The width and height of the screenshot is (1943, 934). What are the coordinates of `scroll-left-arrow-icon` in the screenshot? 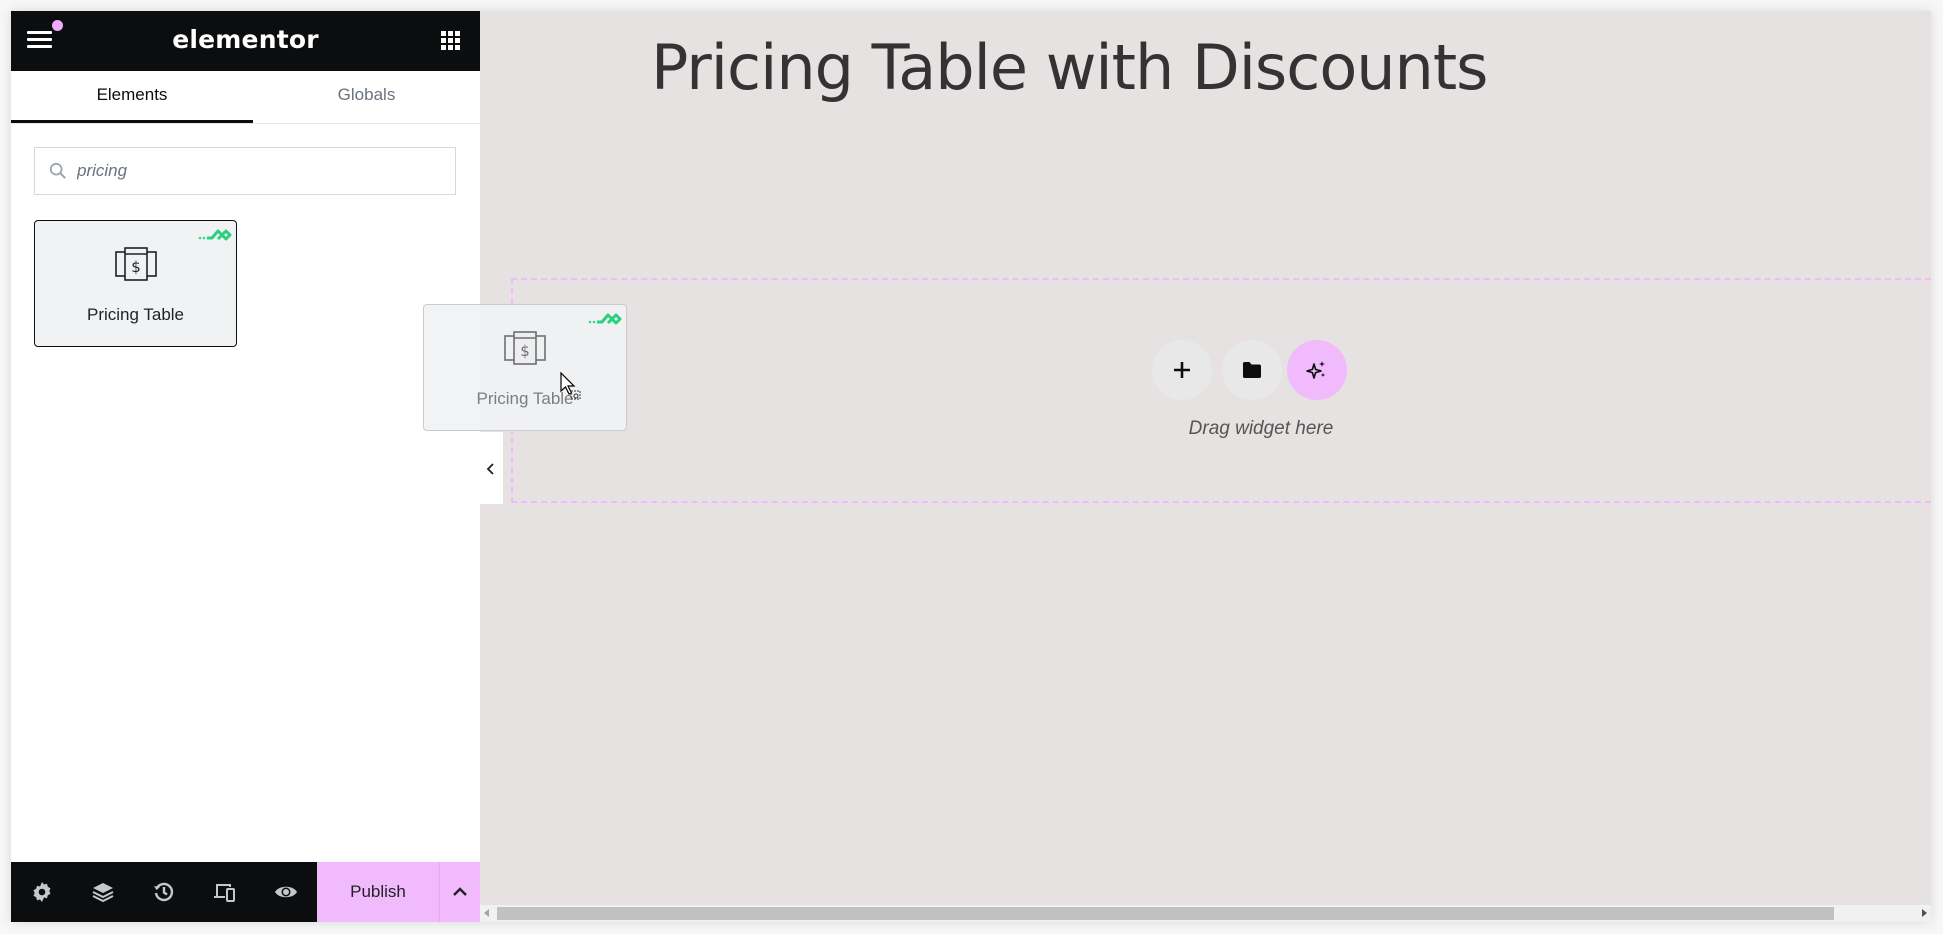 It's located at (486, 913).